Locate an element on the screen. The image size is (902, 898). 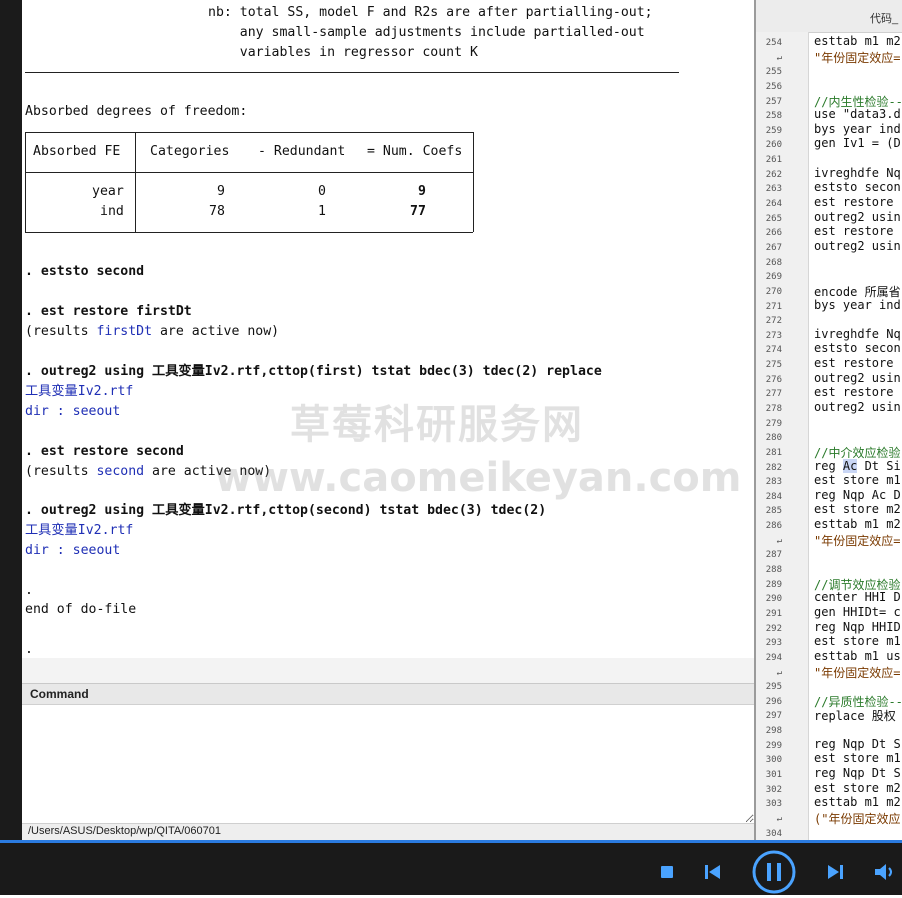
separator-line is located at coordinates (352, 72).